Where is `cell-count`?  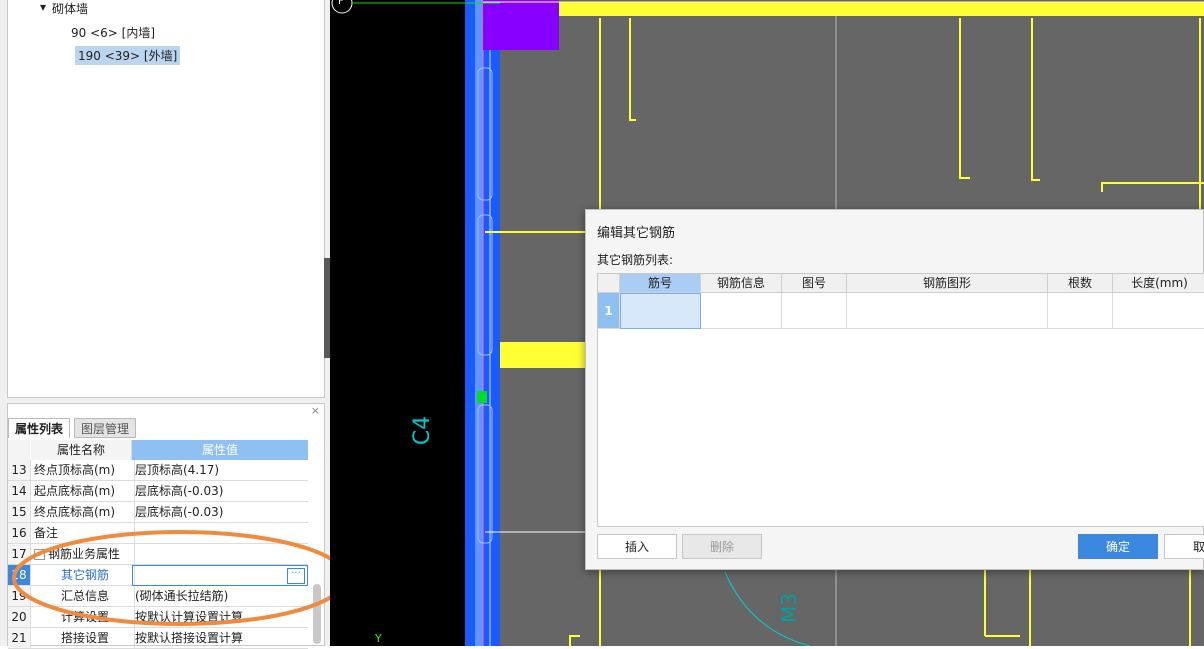
cell-count is located at coordinates (1080, 311).